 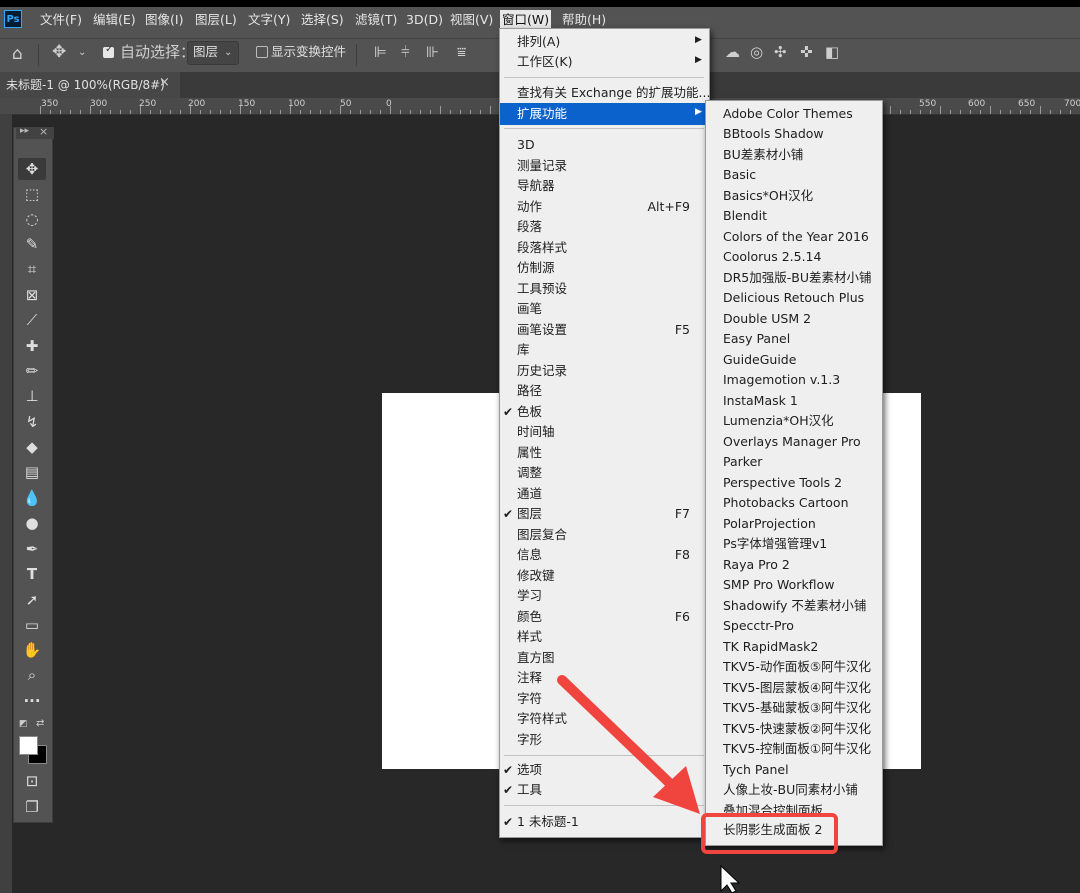 What do you see at coordinates (769, 833) in the screenshot?
I see `annotation-highlight-box` at bounding box center [769, 833].